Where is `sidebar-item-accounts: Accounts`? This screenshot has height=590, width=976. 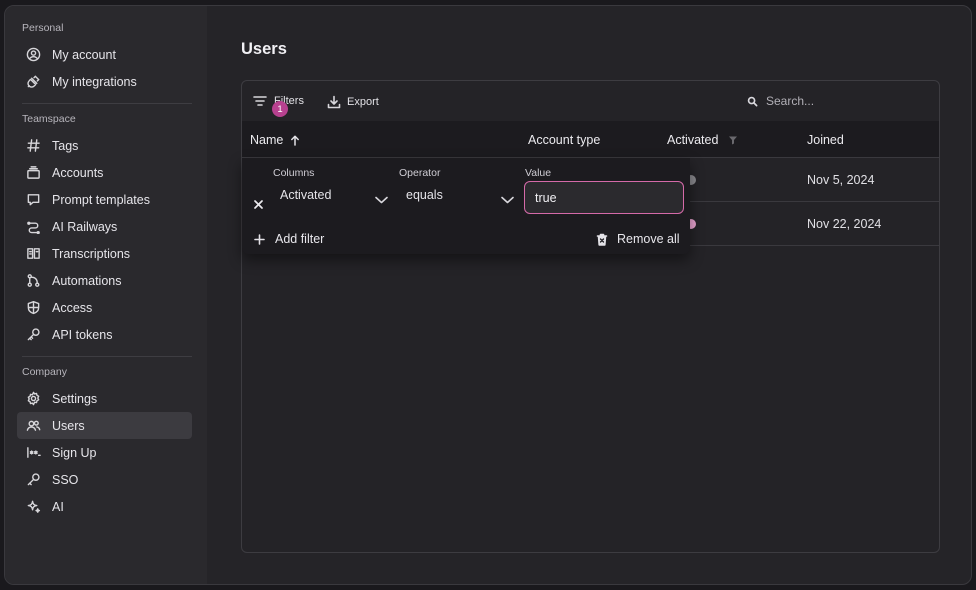 sidebar-item-accounts: Accounts is located at coordinates (104, 172).